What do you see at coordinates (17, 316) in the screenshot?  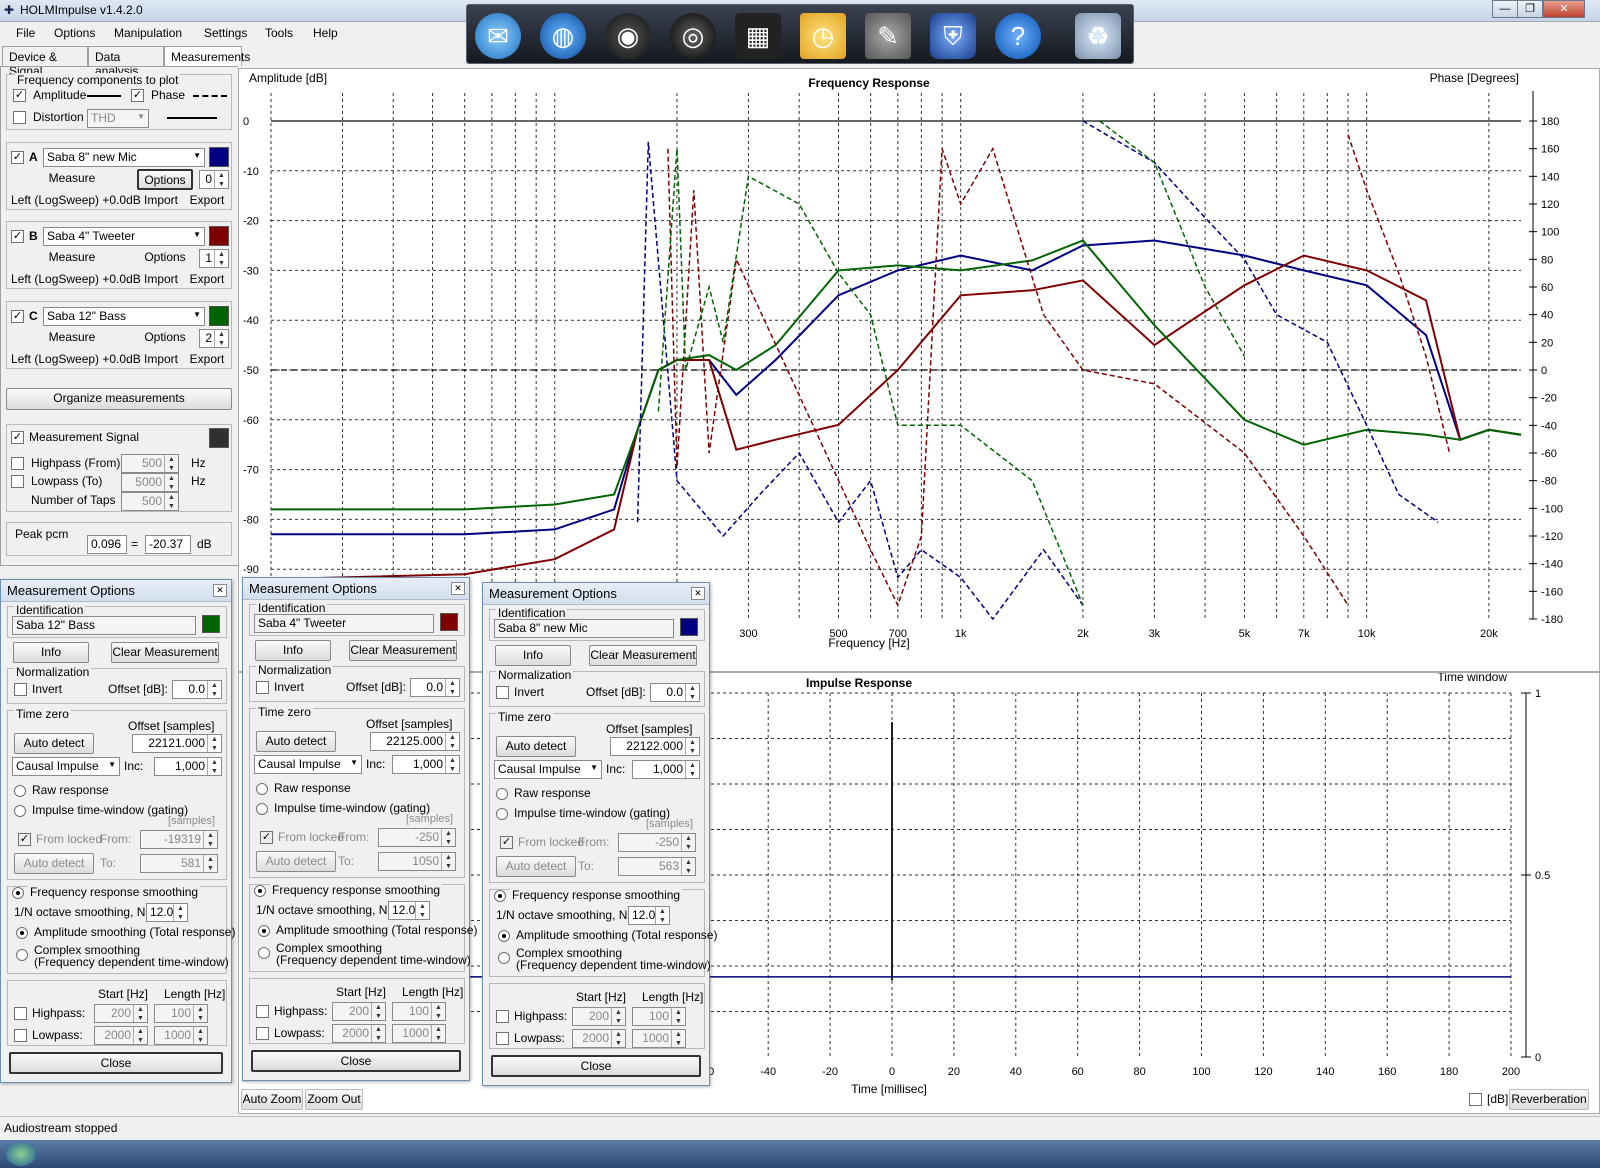 I see `channel-c-checkbox: ✓` at bounding box center [17, 316].